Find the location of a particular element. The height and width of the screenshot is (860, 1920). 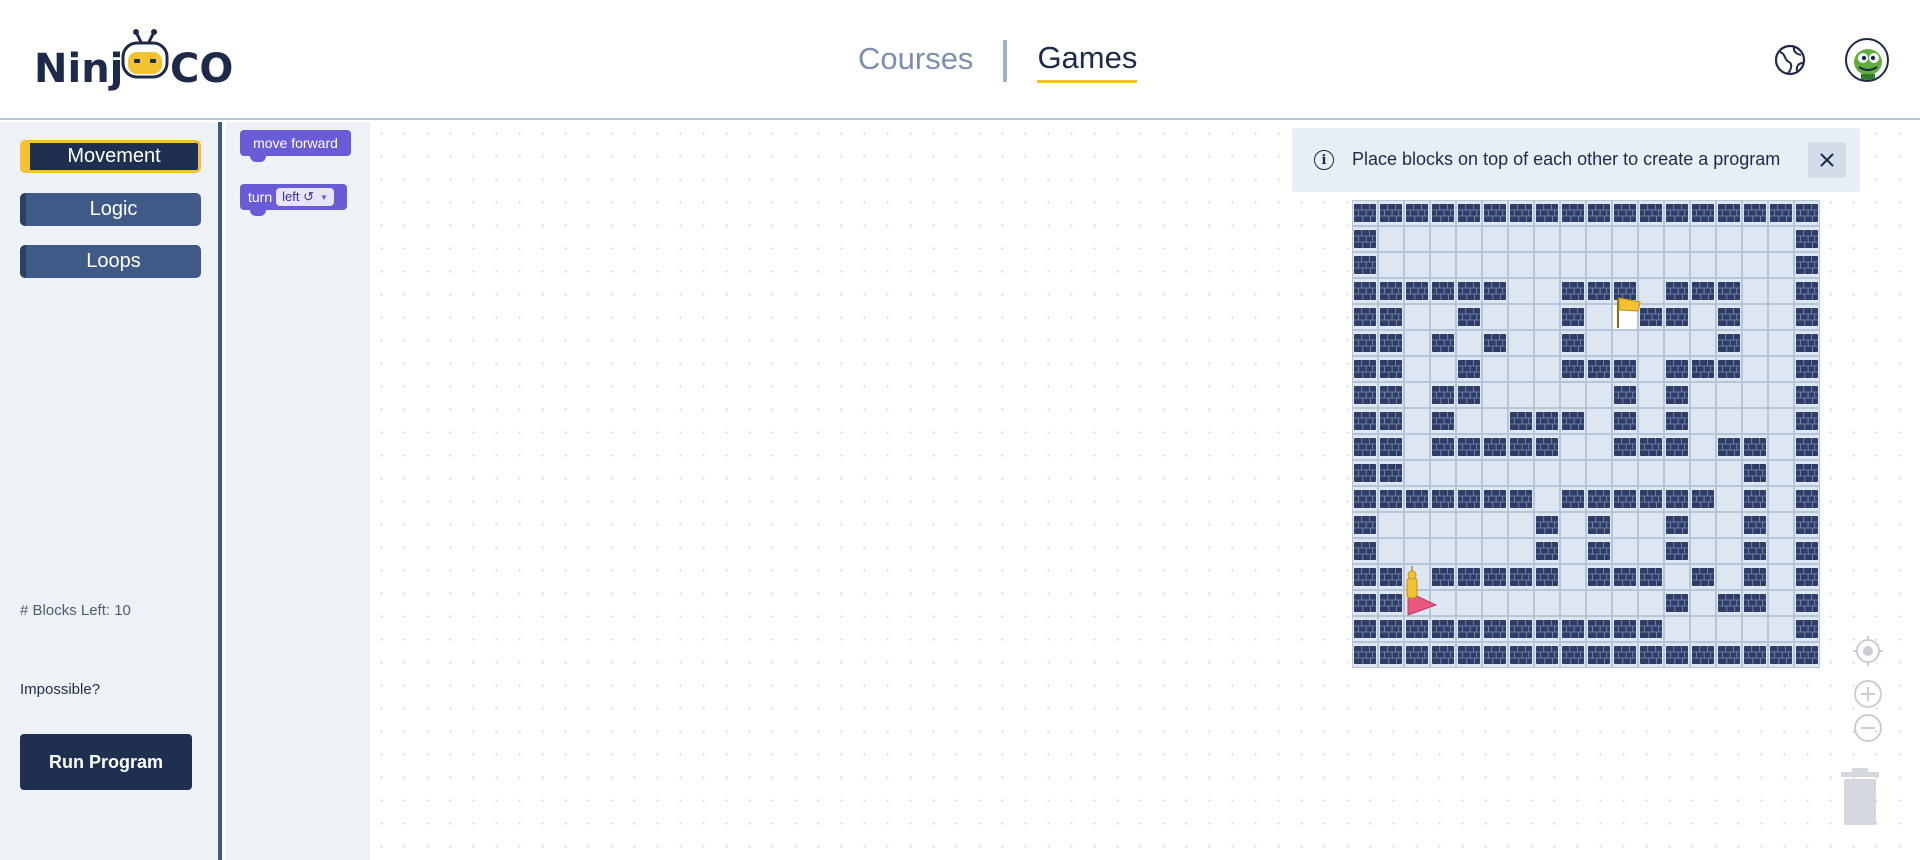

turn-block: turn left ↺ ▼ is located at coordinates (293, 200).